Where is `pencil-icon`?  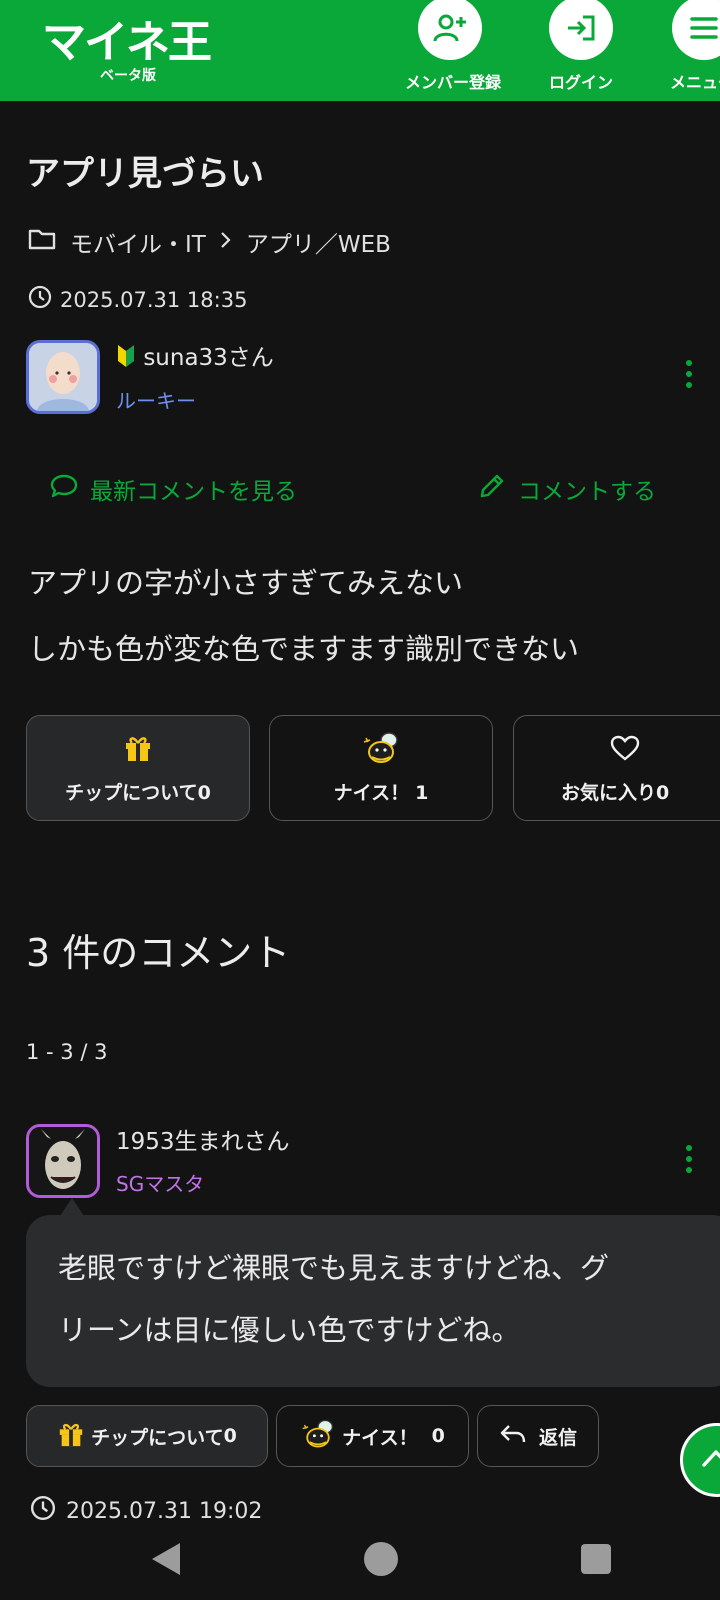
pencil-icon is located at coordinates (498, 489).